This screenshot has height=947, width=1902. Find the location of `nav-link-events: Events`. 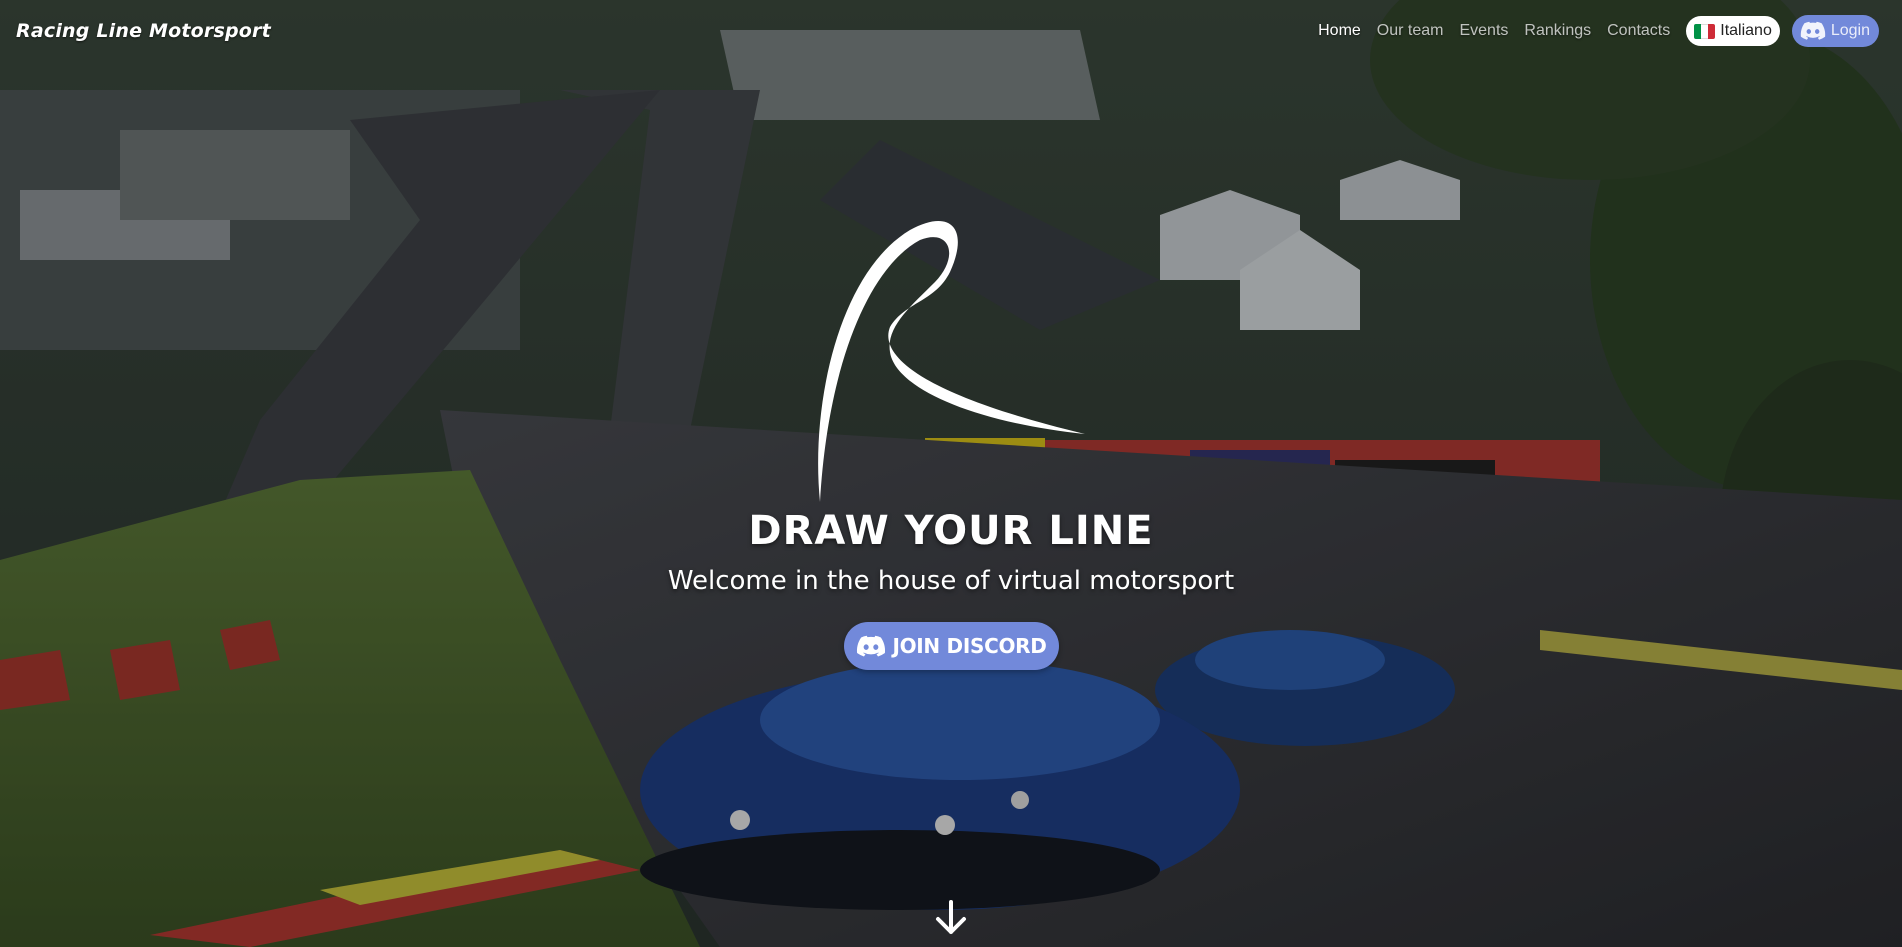

nav-link-events: Events is located at coordinates (1483, 31).